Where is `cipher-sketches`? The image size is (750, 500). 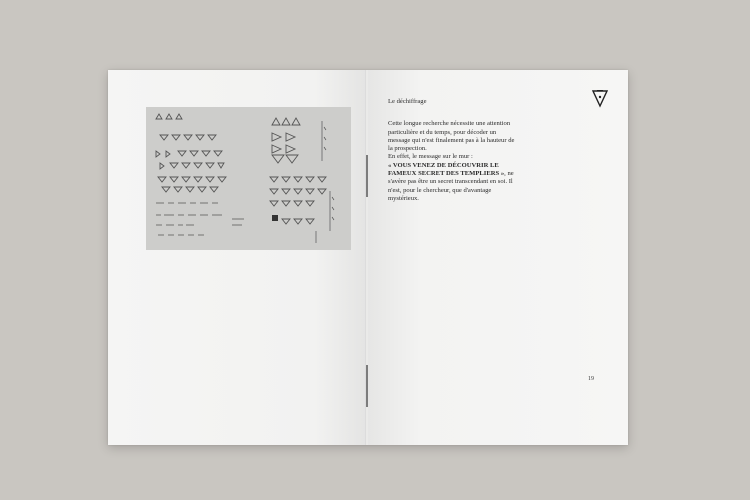 cipher-sketches is located at coordinates (245, 178).